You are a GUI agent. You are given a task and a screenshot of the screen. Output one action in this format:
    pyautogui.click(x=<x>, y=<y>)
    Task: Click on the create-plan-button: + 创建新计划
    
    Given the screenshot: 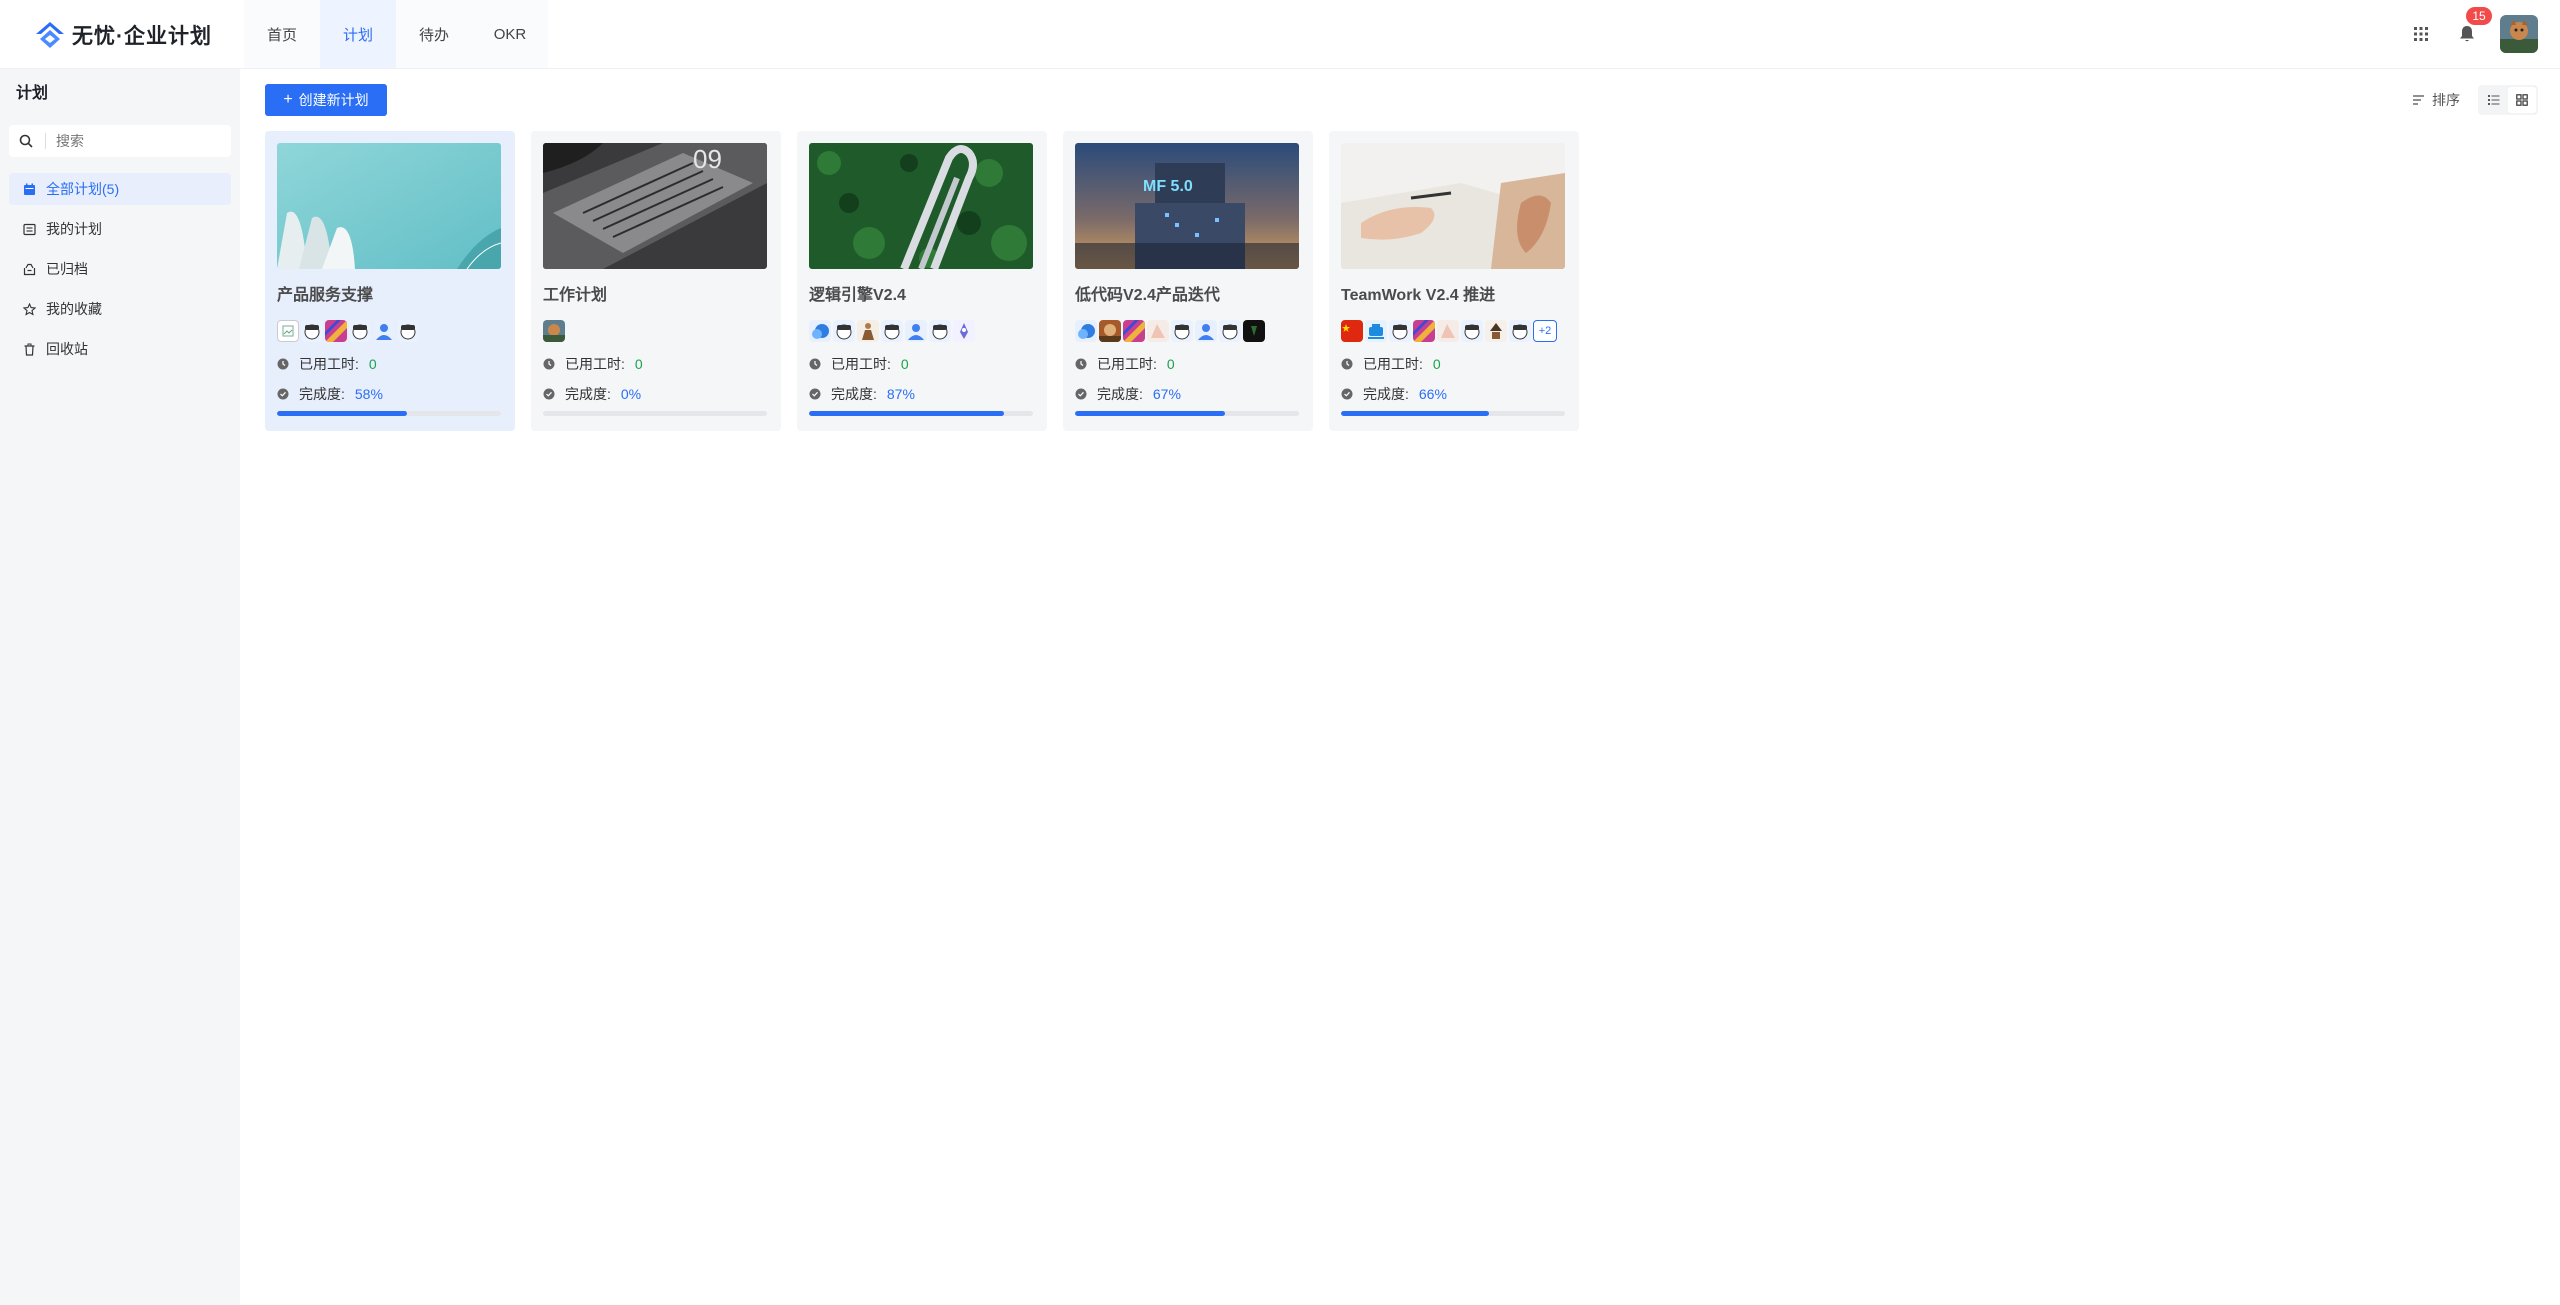 What is the action you would take?
    pyautogui.click(x=326, y=100)
    